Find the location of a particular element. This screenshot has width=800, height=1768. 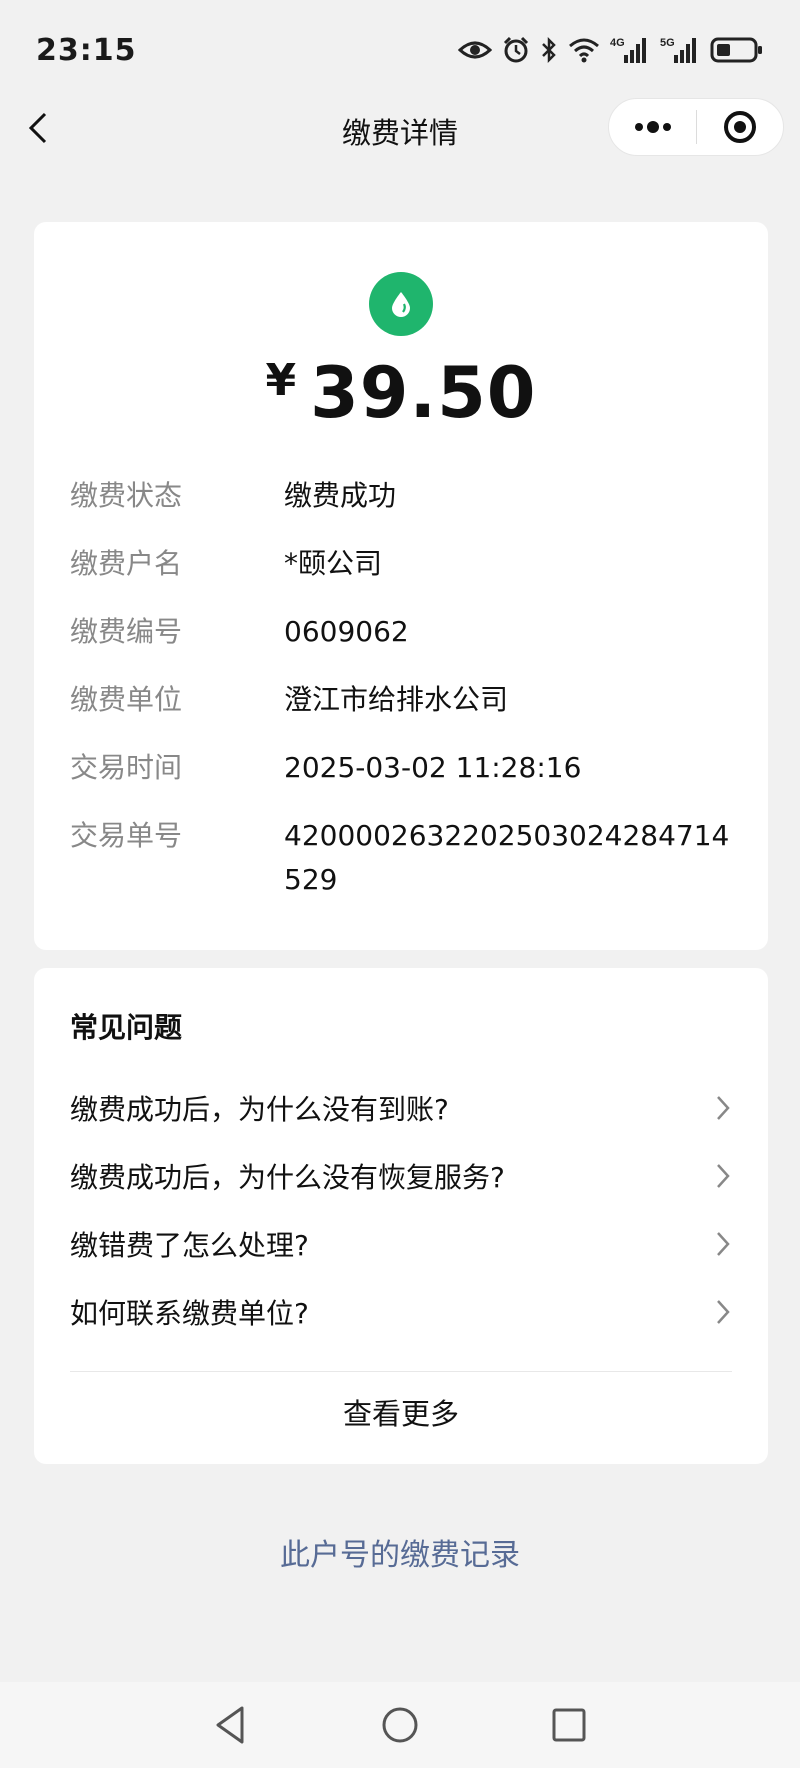

home-circle-icon is located at coordinates (400, 1725).